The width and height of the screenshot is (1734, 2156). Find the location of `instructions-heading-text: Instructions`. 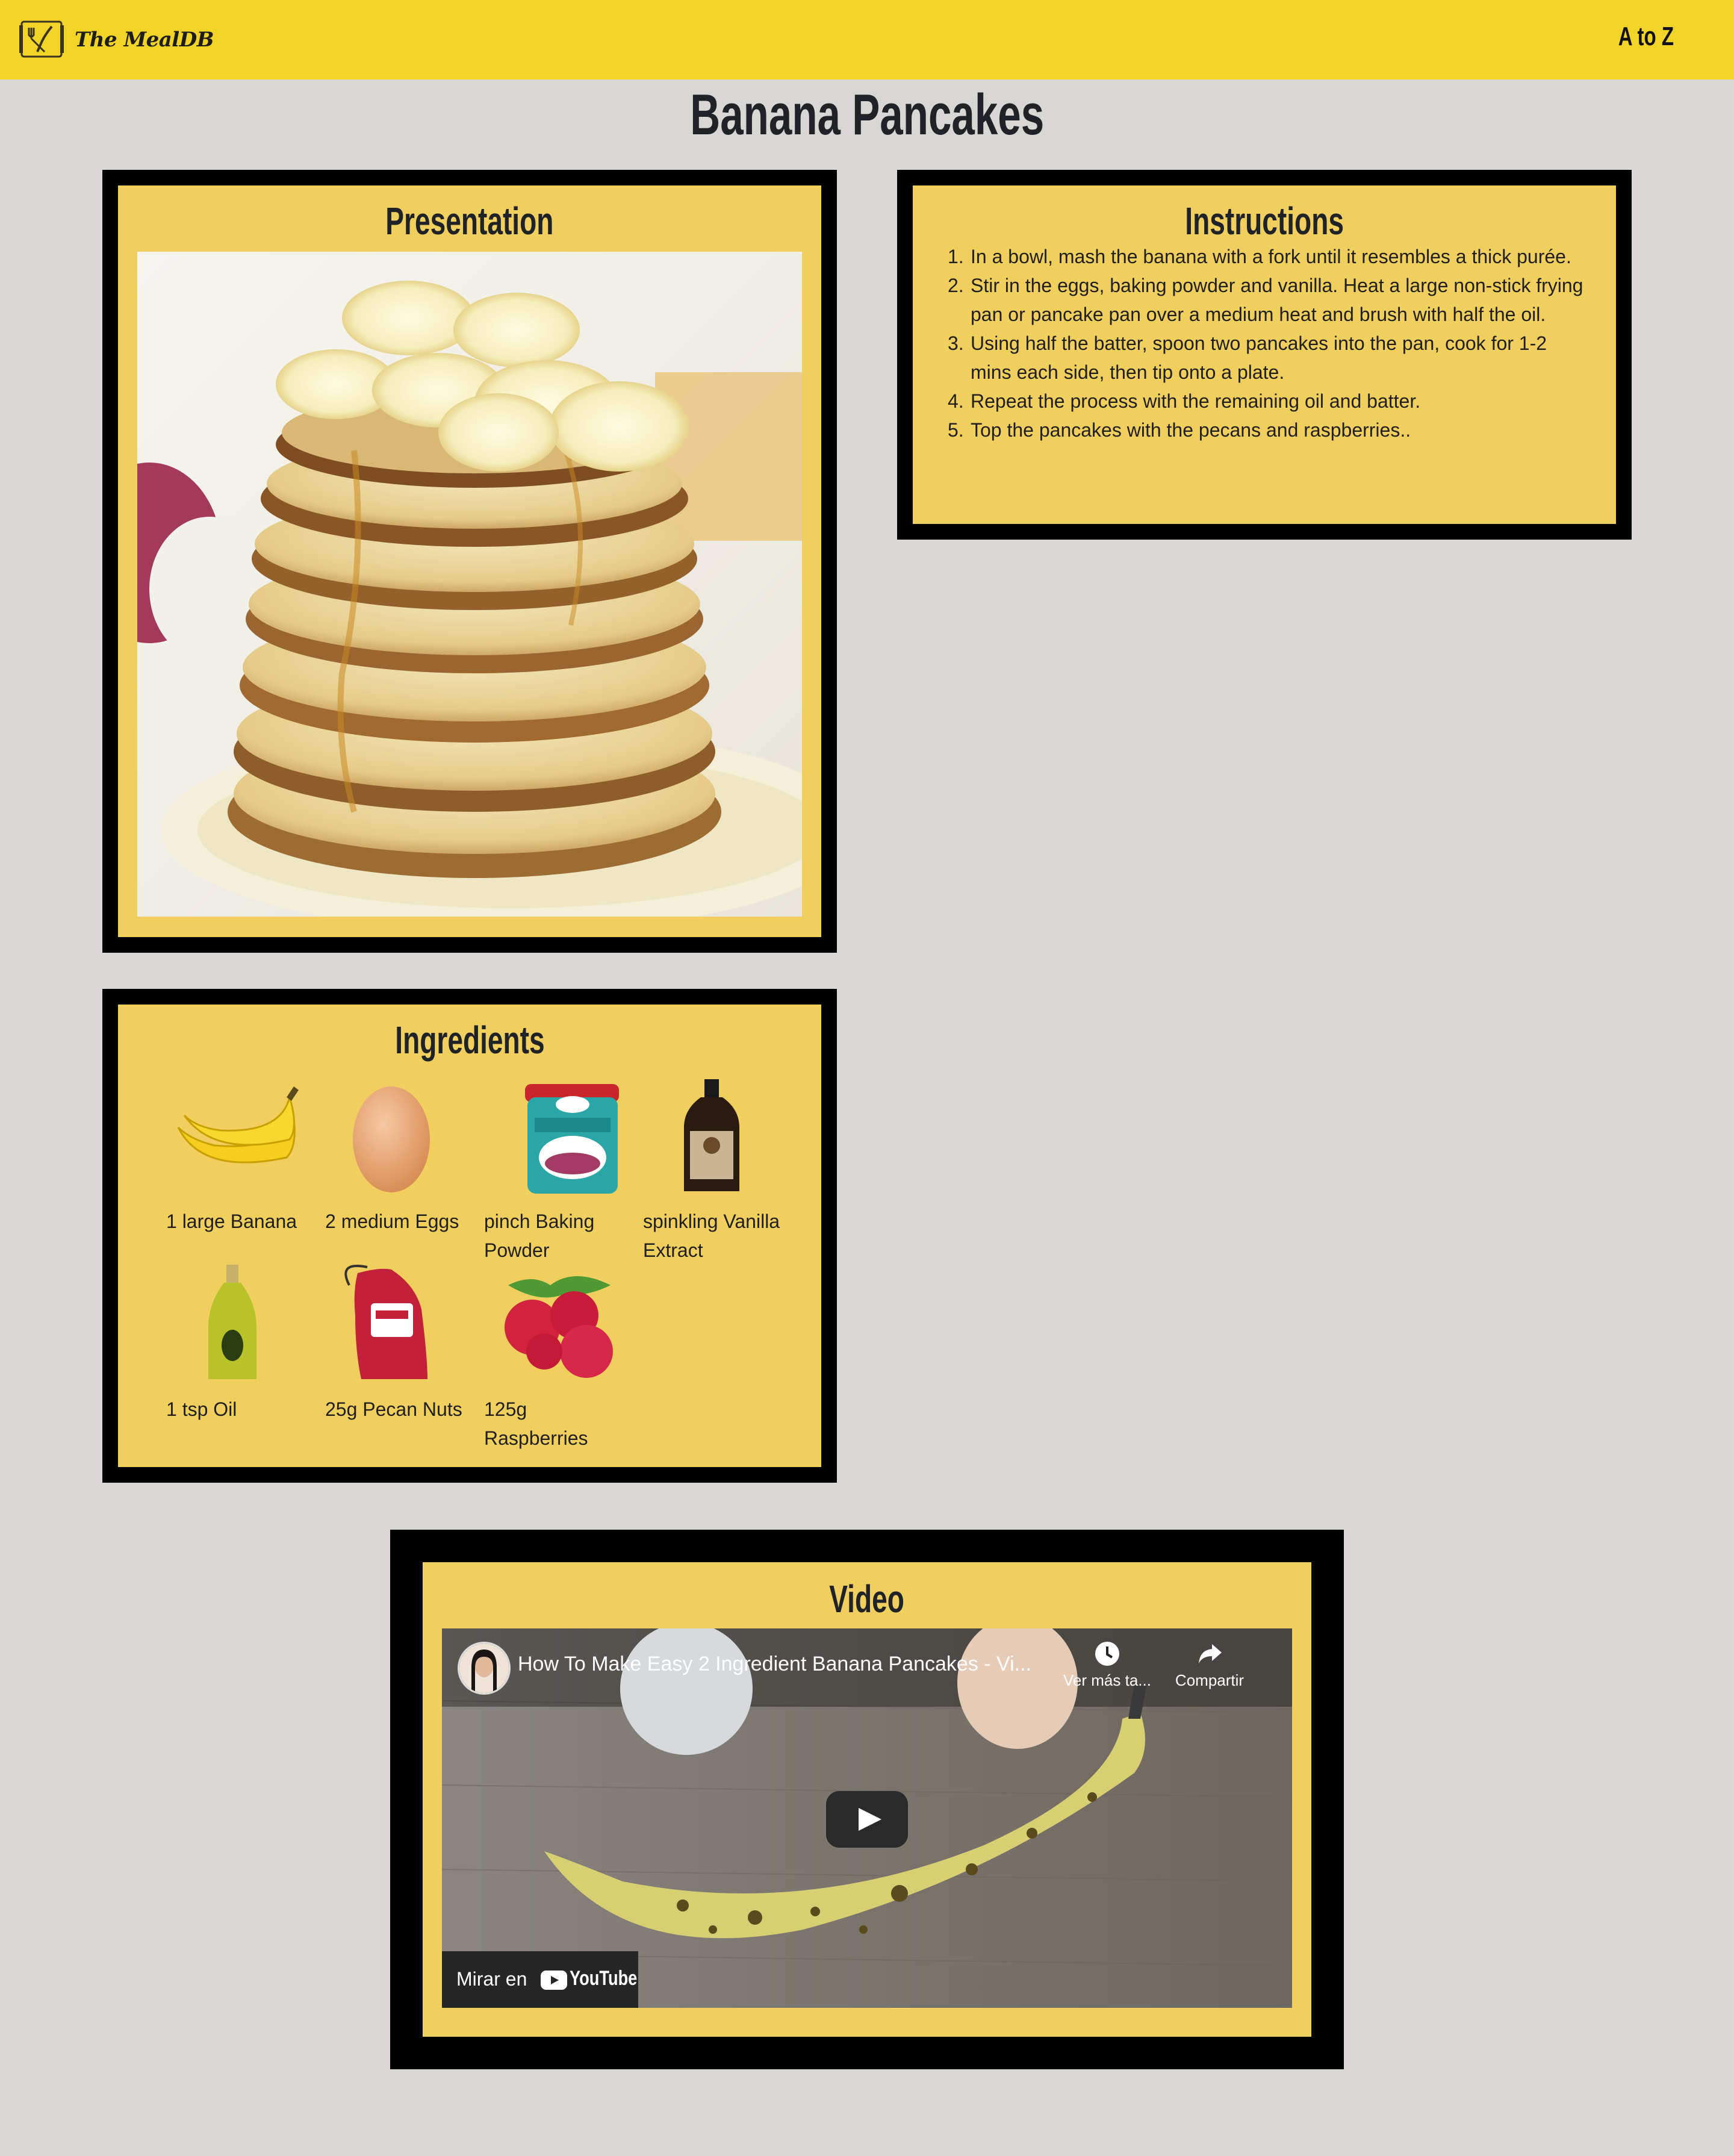

instructions-heading-text: Instructions is located at coordinates (1264, 221).